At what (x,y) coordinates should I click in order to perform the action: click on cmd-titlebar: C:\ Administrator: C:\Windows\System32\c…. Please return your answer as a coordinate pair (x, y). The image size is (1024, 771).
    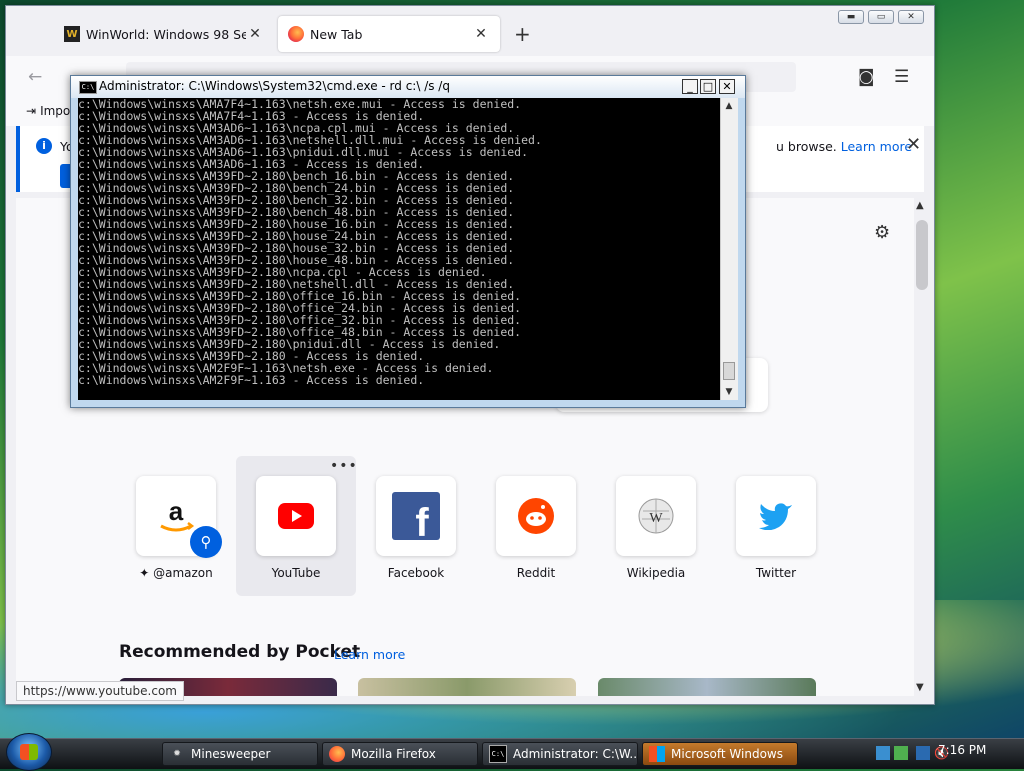
    Looking at the image, I should click on (408, 87).